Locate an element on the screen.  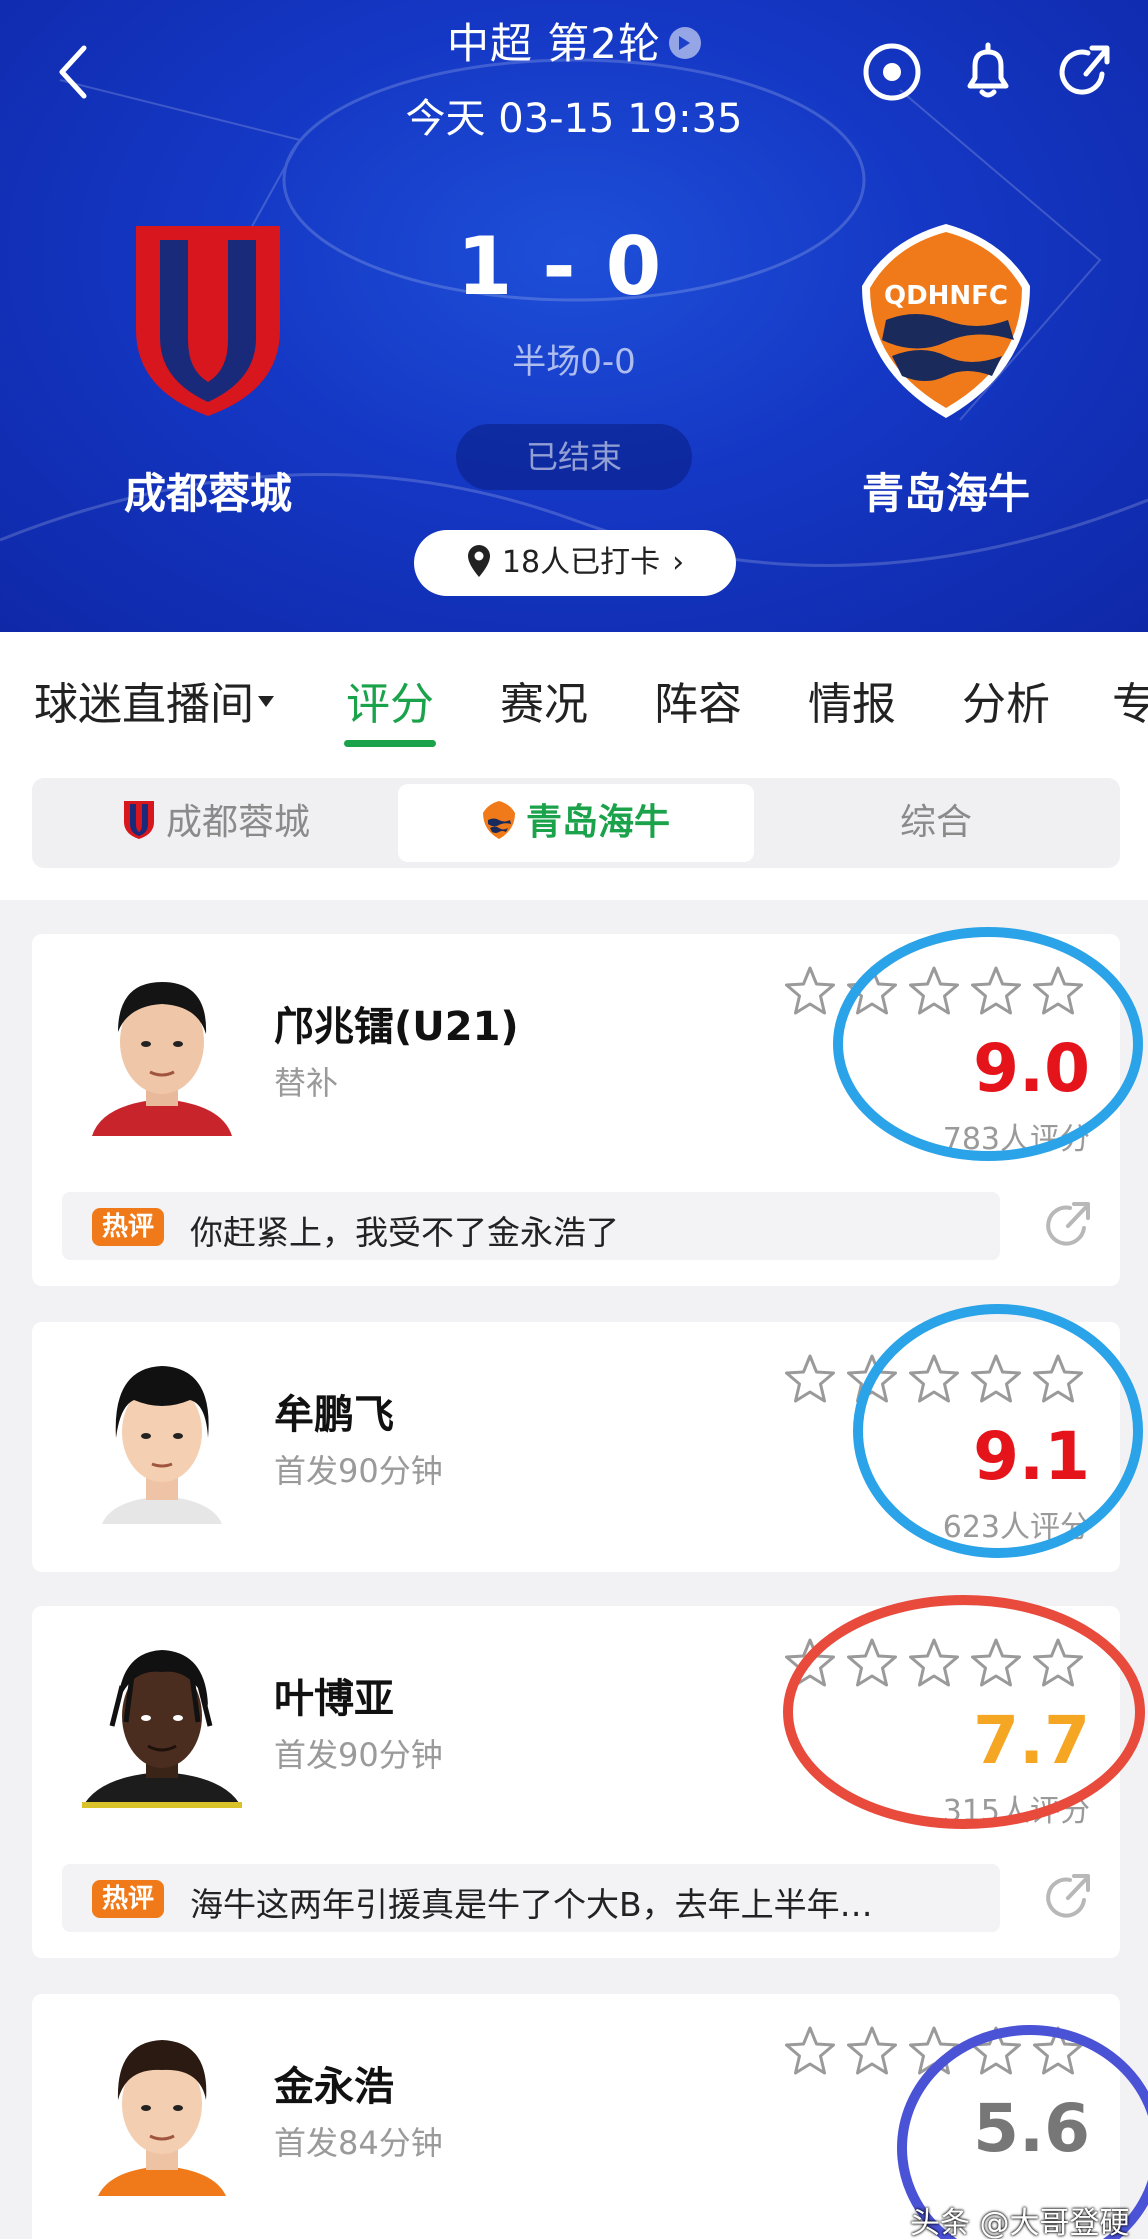
bell-icon is located at coordinates (988, 72).